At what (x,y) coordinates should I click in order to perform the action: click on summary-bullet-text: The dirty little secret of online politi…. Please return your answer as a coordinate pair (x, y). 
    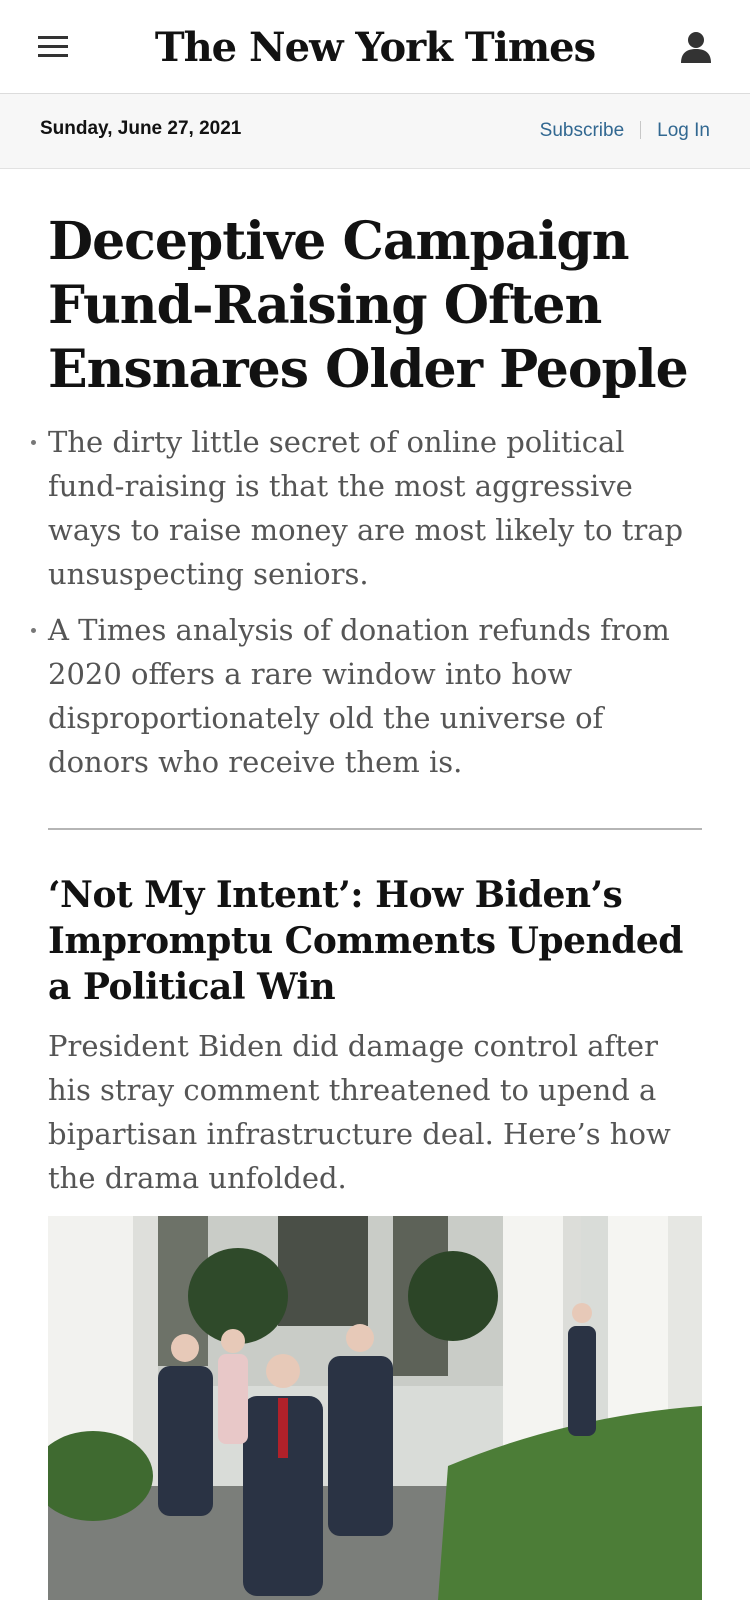
    Looking at the image, I should click on (366, 508).